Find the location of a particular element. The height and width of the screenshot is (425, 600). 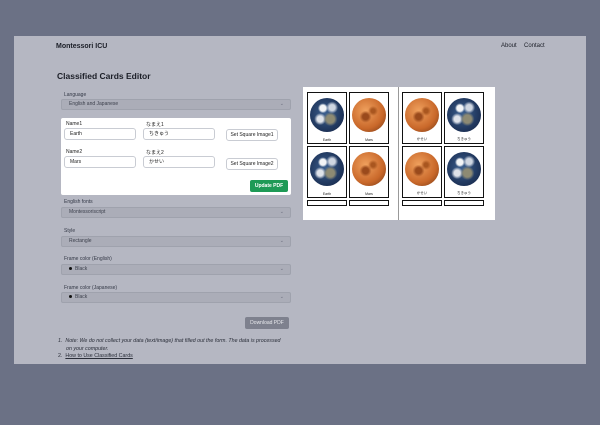

card-earth-jp: ちきゅう is located at coordinates (464, 118).